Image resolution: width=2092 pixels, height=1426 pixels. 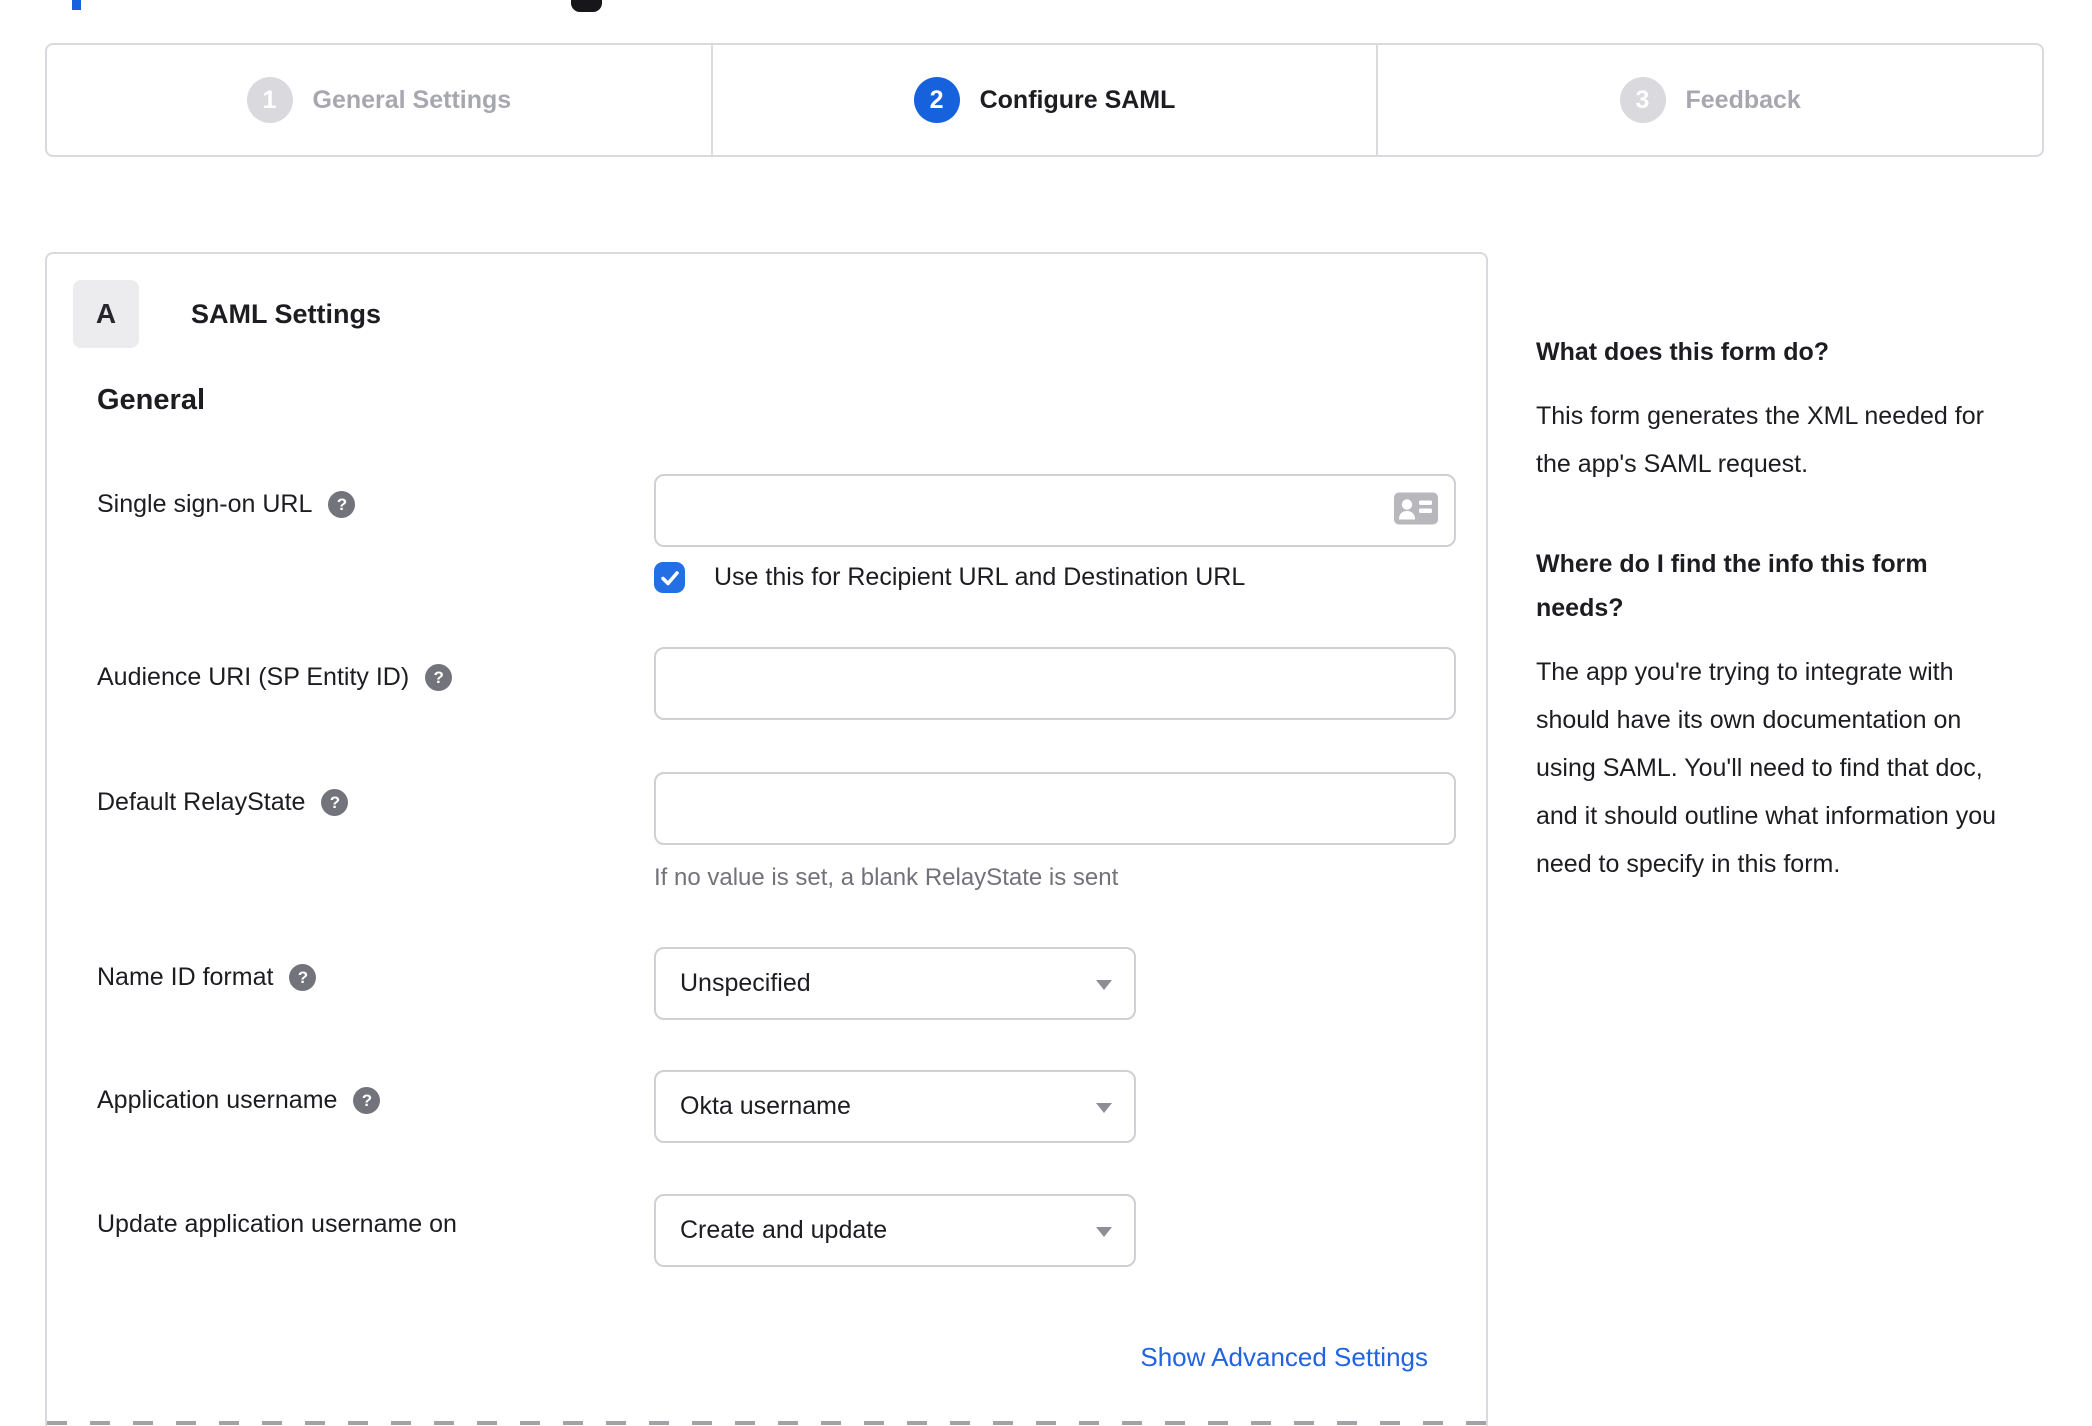 What do you see at coordinates (76, 5) in the screenshot?
I see `cropped-blue-fragment` at bounding box center [76, 5].